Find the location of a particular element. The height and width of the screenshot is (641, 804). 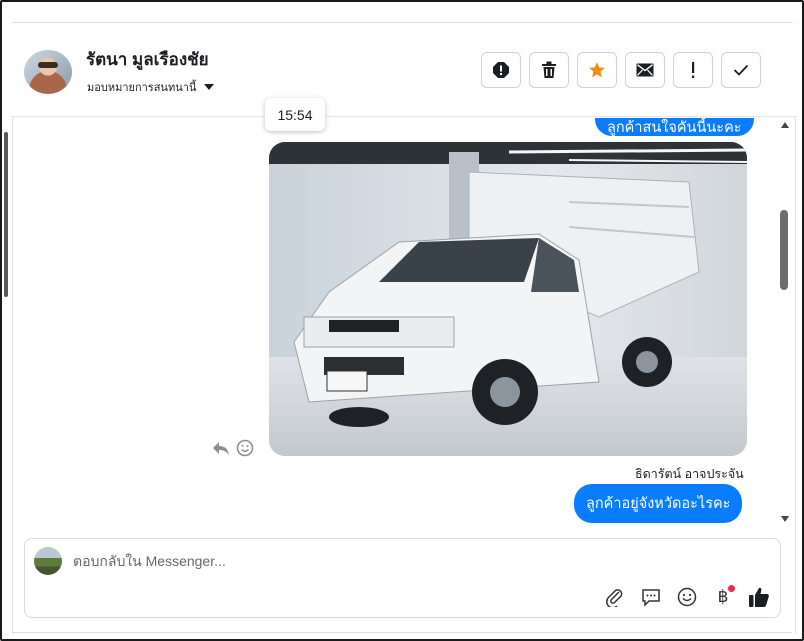

thumbs-up-icon is located at coordinates (759, 597).